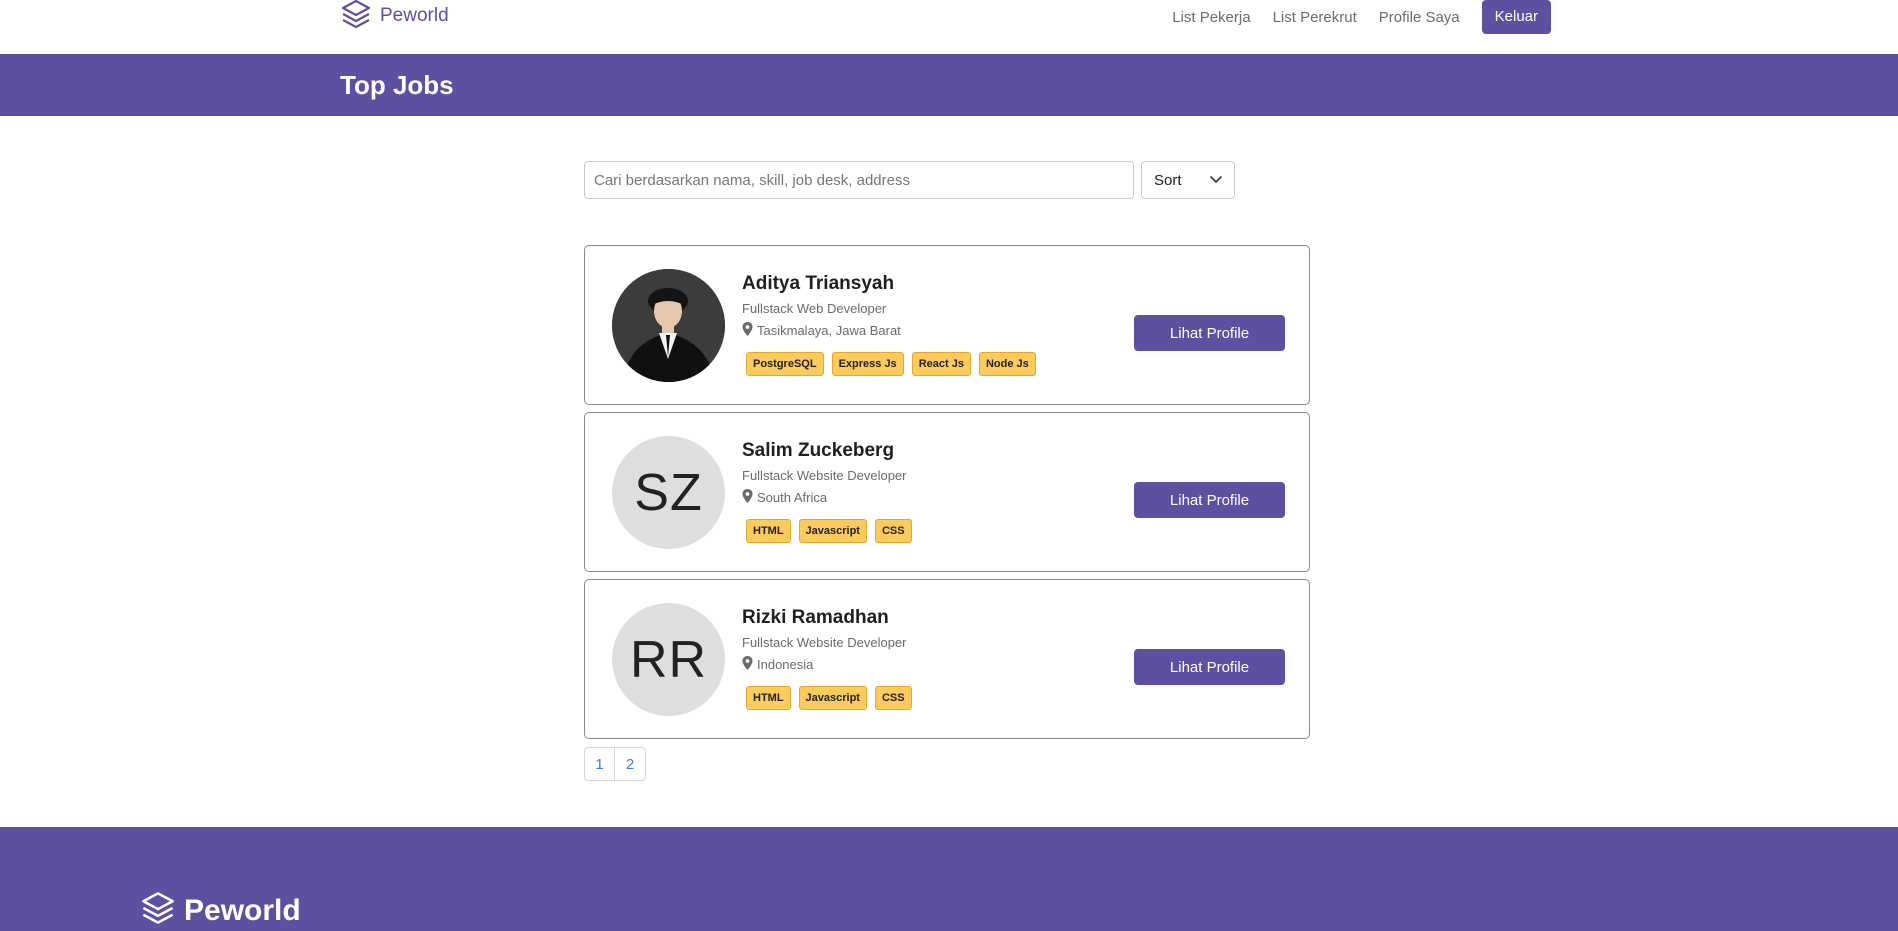  What do you see at coordinates (785, 364) in the screenshot?
I see `skill-badge: PostgreSQL` at bounding box center [785, 364].